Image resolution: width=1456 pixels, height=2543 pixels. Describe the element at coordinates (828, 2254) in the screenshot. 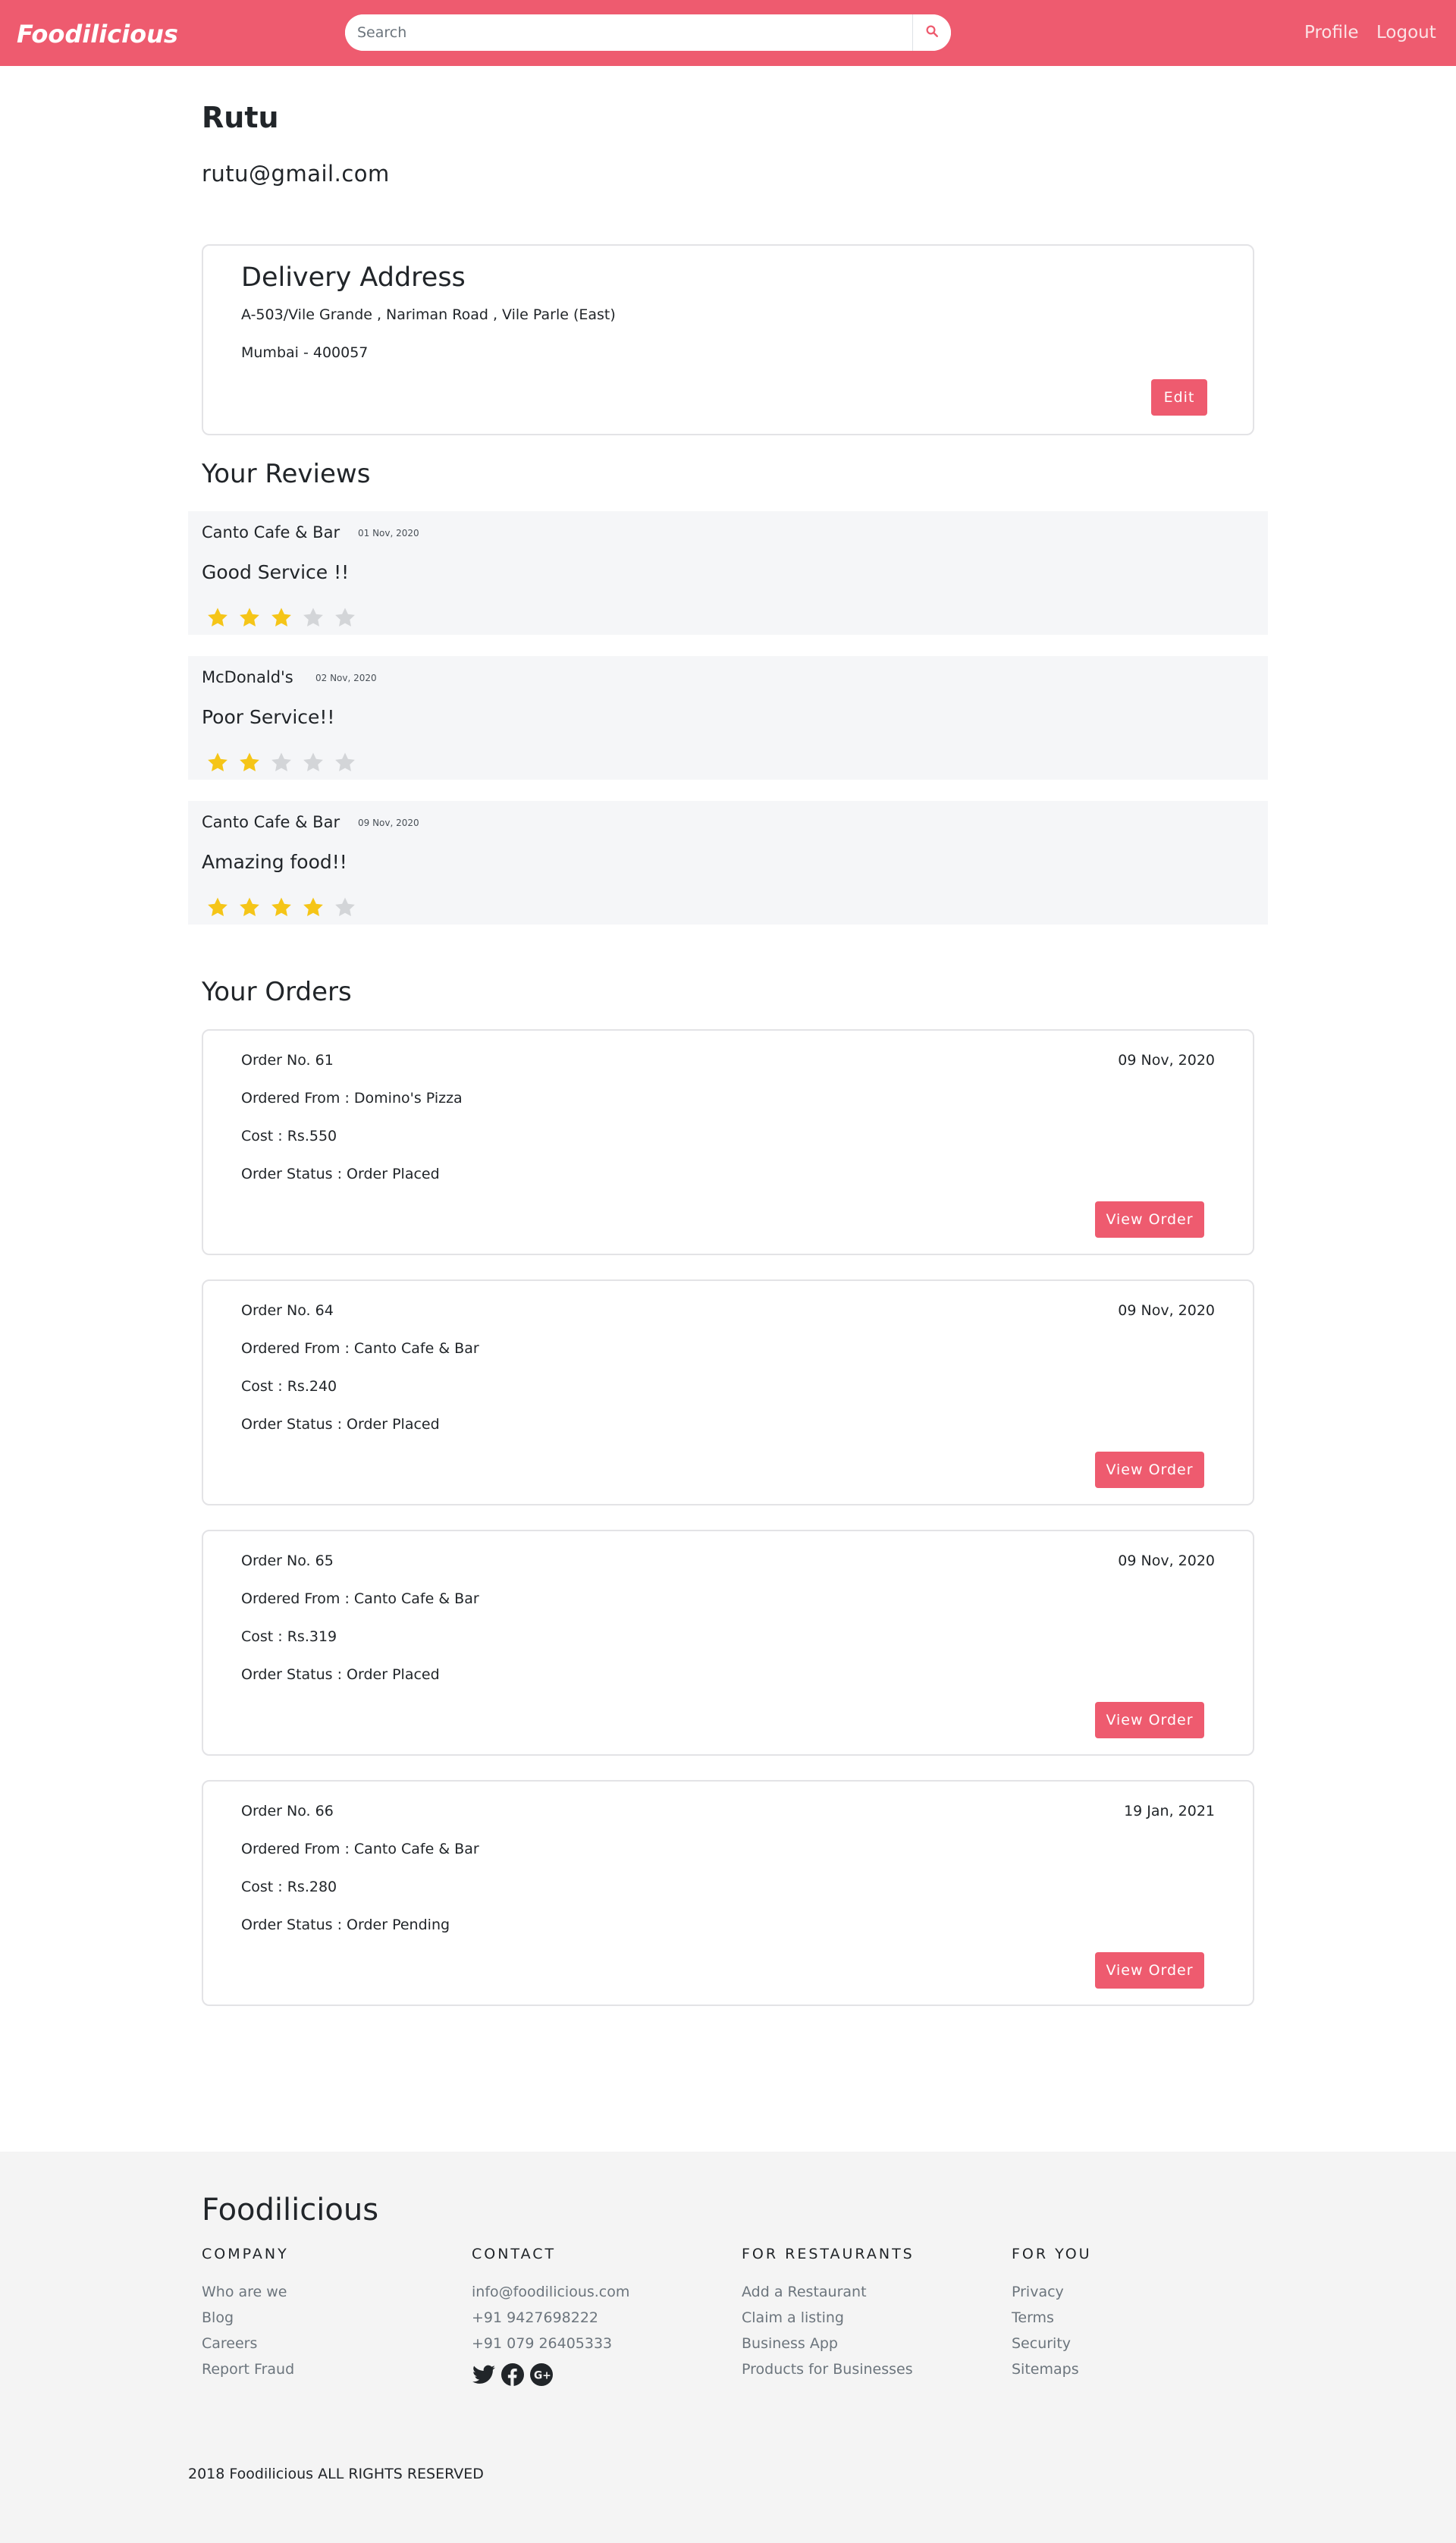

I see `footer-heading: FOR RESTAURANTS` at that location.